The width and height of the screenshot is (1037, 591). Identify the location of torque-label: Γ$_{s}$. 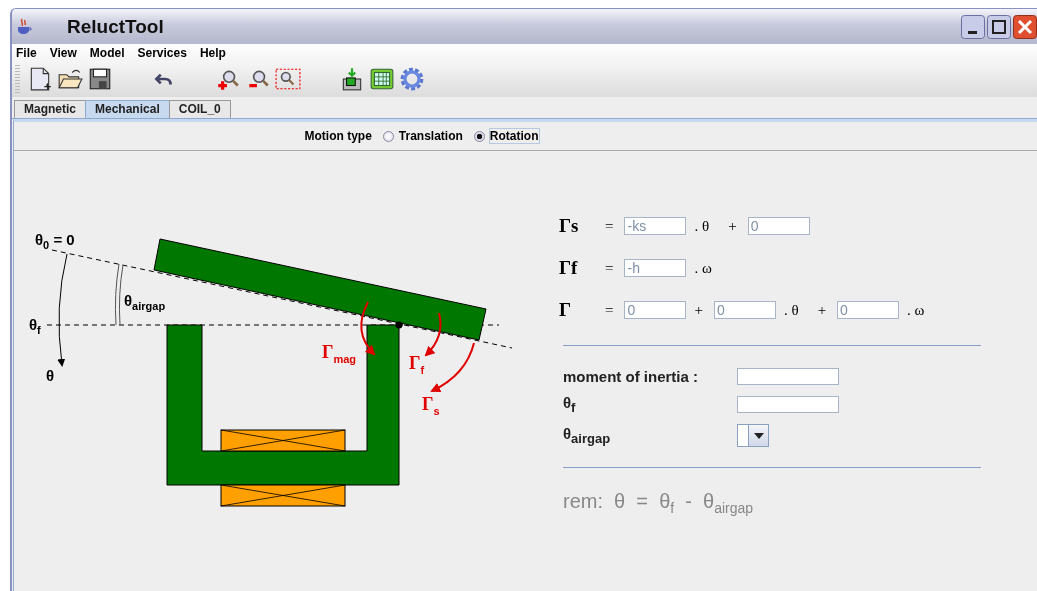
(431, 406).